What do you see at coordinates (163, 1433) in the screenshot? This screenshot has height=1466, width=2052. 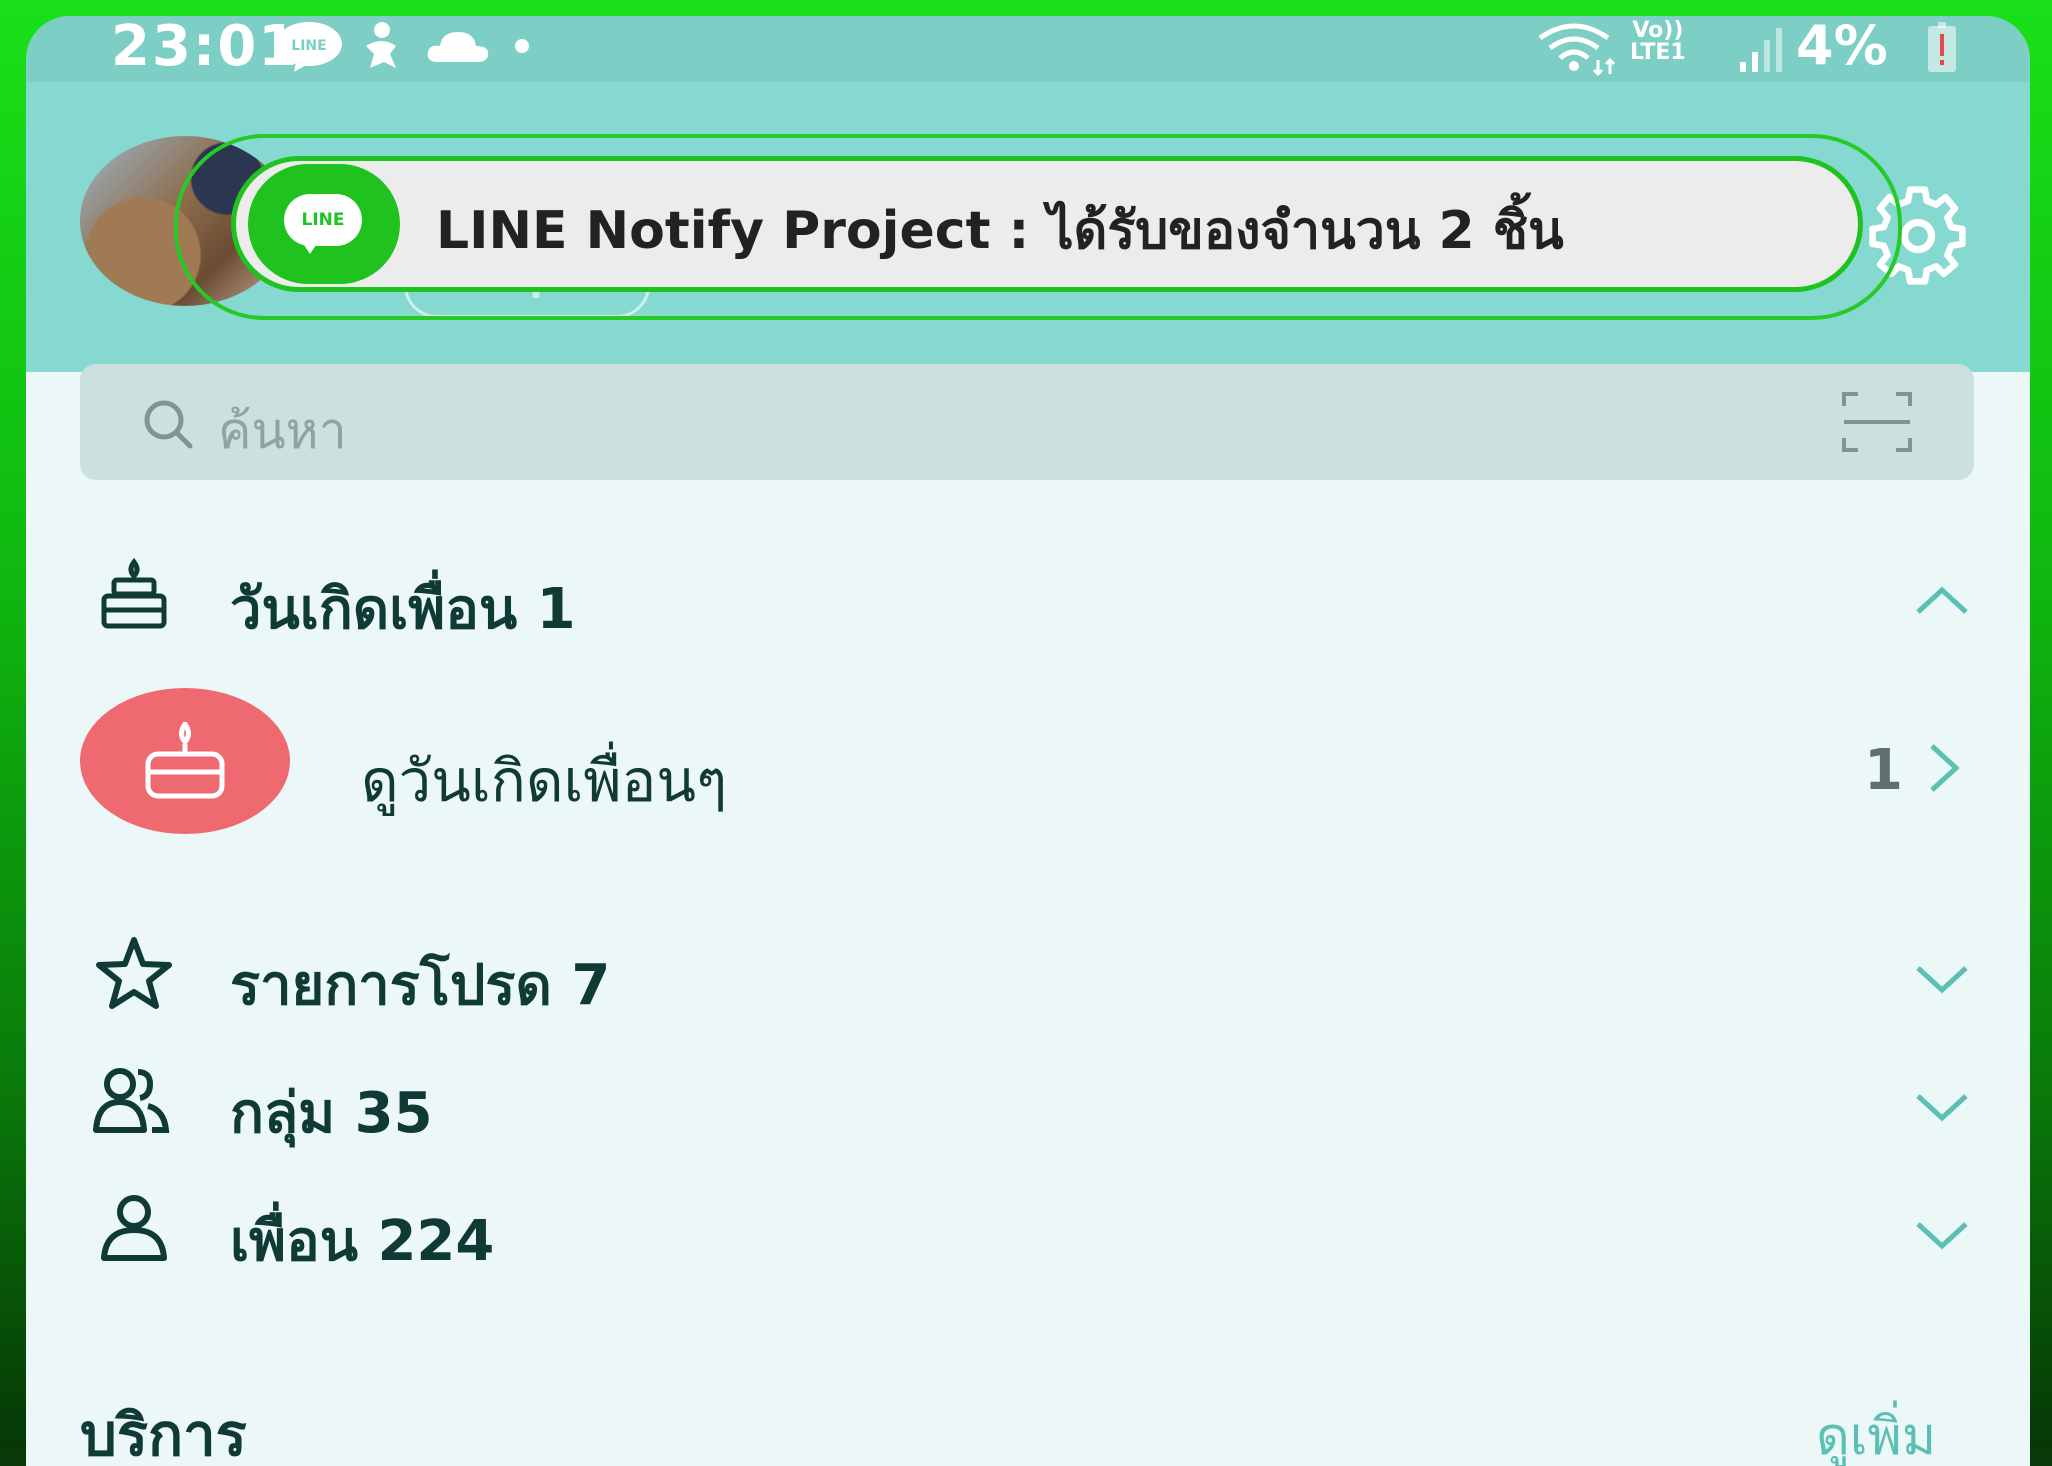 I see `services-title: บริการ` at bounding box center [163, 1433].